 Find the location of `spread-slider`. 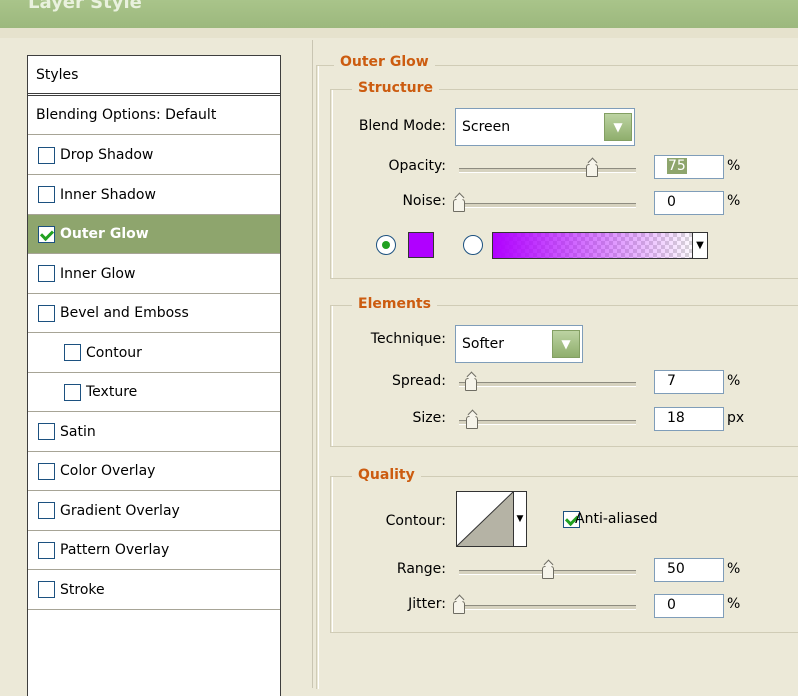

spread-slider is located at coordinates (547, 384).